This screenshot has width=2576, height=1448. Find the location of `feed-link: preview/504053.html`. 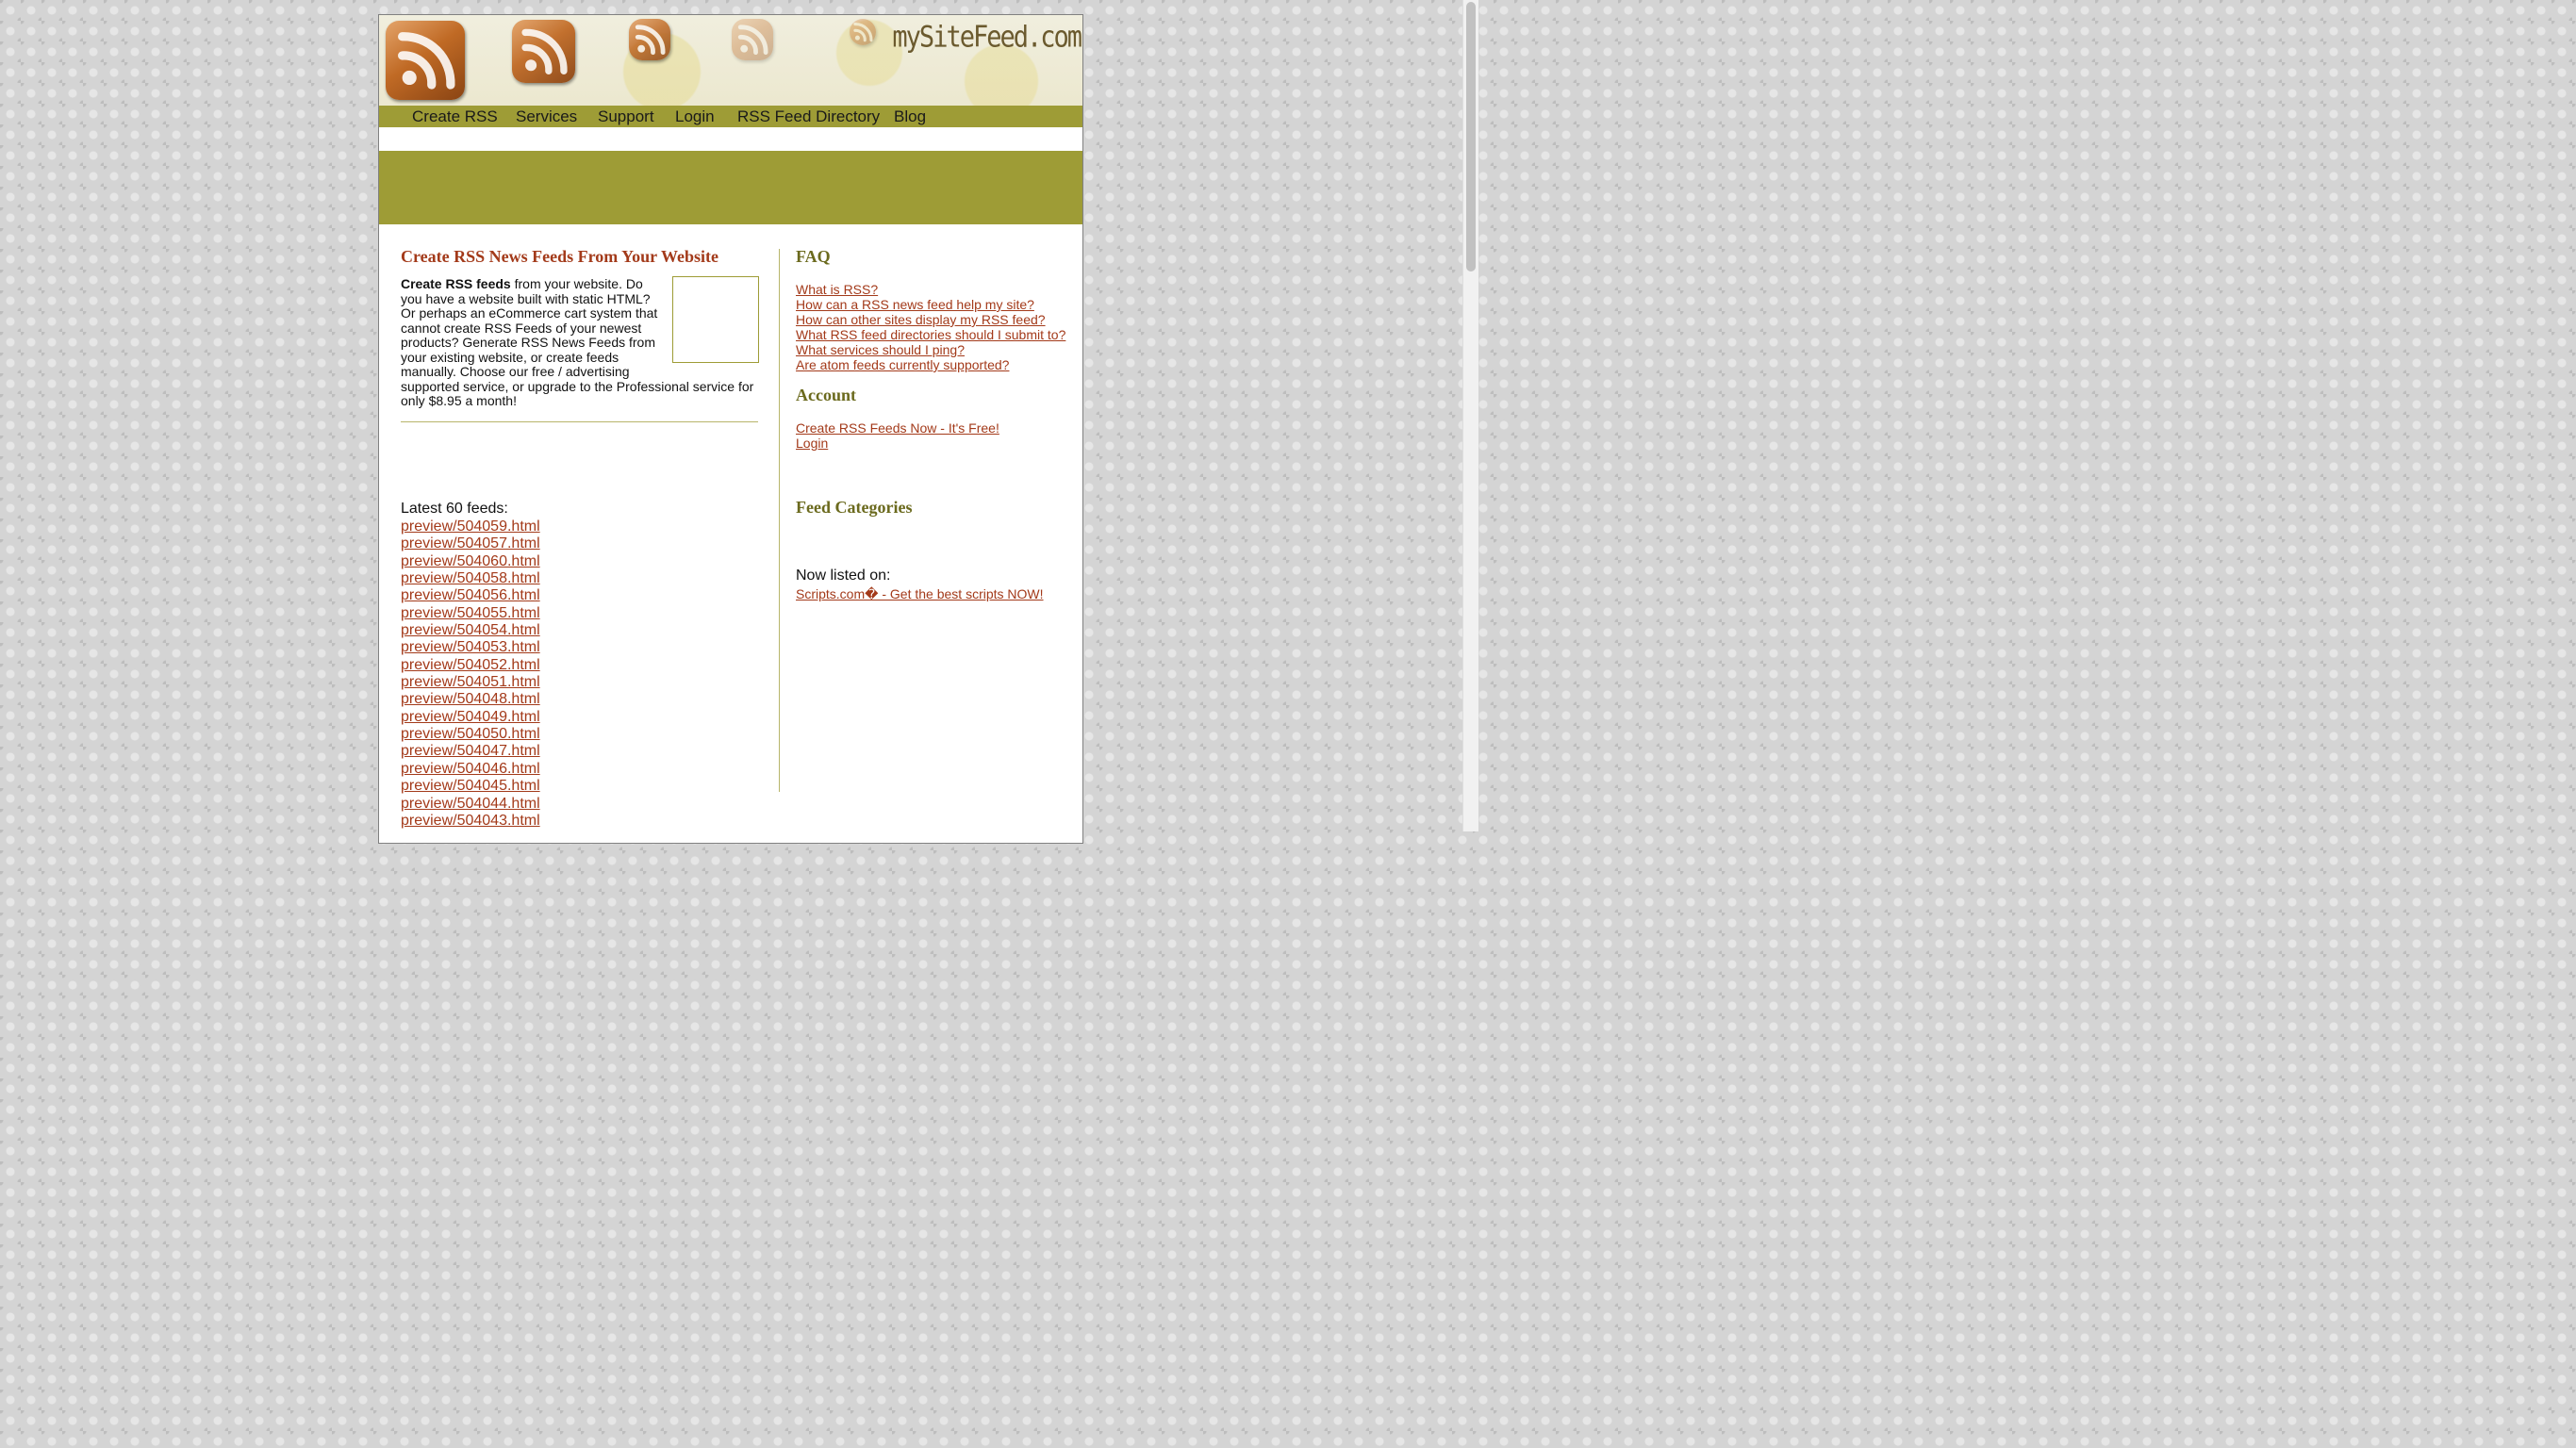

feed-link: preview/504053.html is located at coordinates (470, 647).